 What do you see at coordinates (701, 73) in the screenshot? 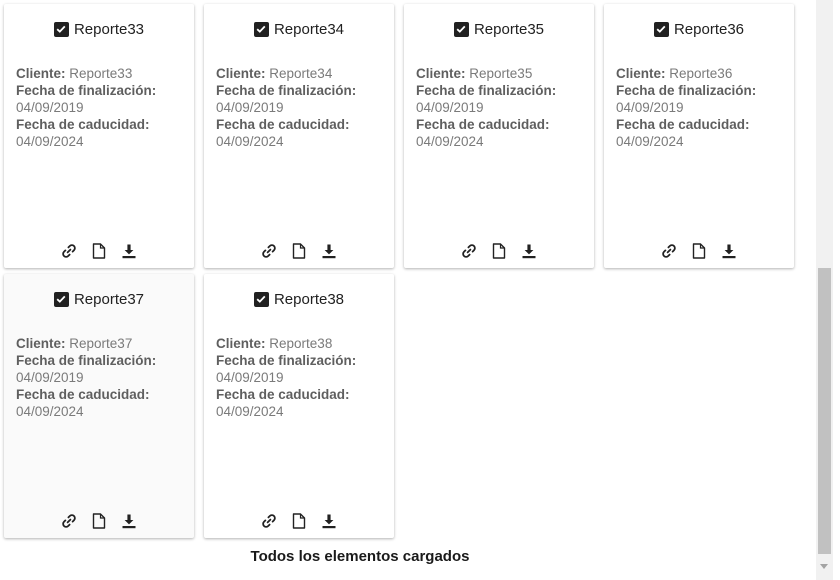
I see `cliente-value: Reporte36` at bounding box center [701, 73].